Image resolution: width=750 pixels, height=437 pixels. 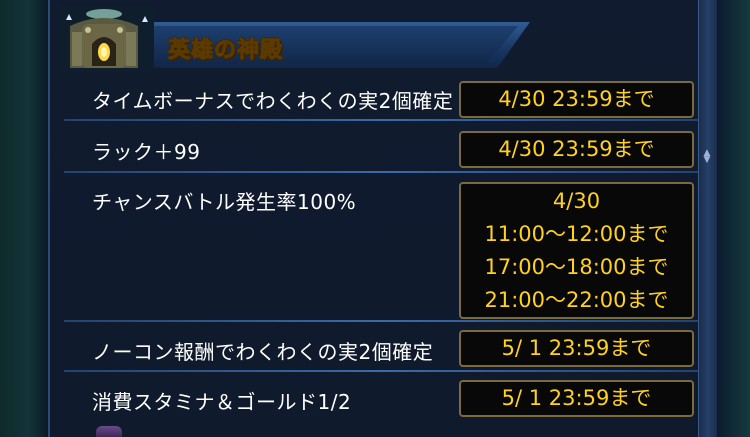 I want to click on time-text: 17:00〜18:00まで, so click(x=576, y=267).